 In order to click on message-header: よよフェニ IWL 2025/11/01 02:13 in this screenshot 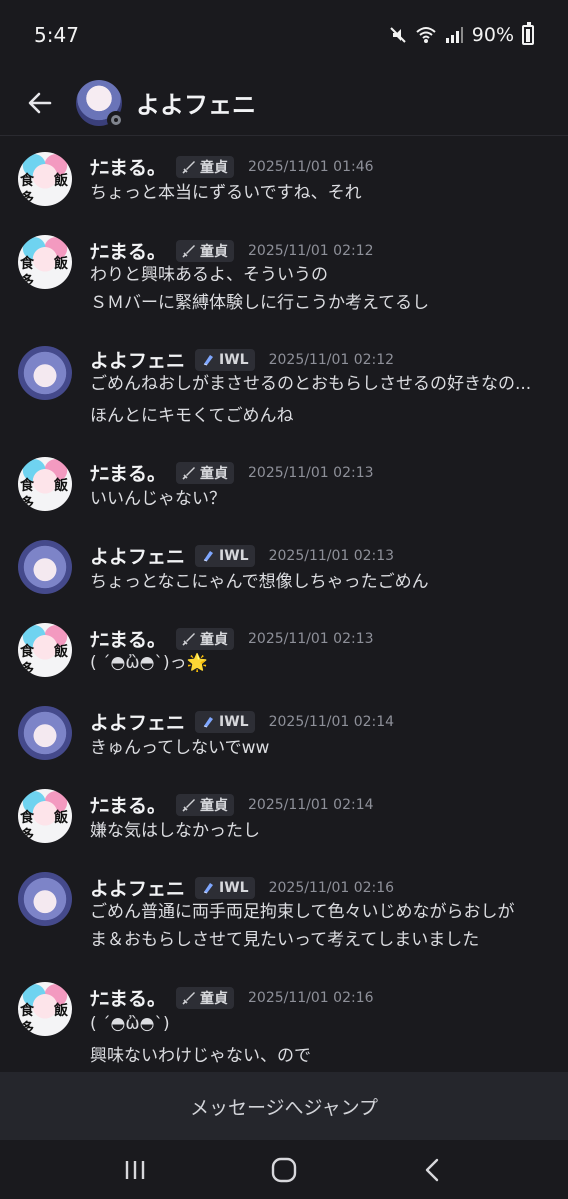, I will do `click(242, 555)`.